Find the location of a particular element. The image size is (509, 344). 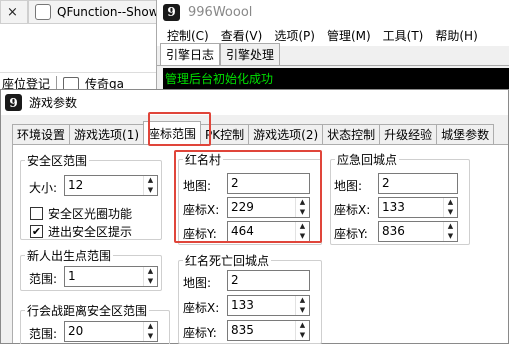

menu-manage: 管理(M) is located at coordinates (349, 35).